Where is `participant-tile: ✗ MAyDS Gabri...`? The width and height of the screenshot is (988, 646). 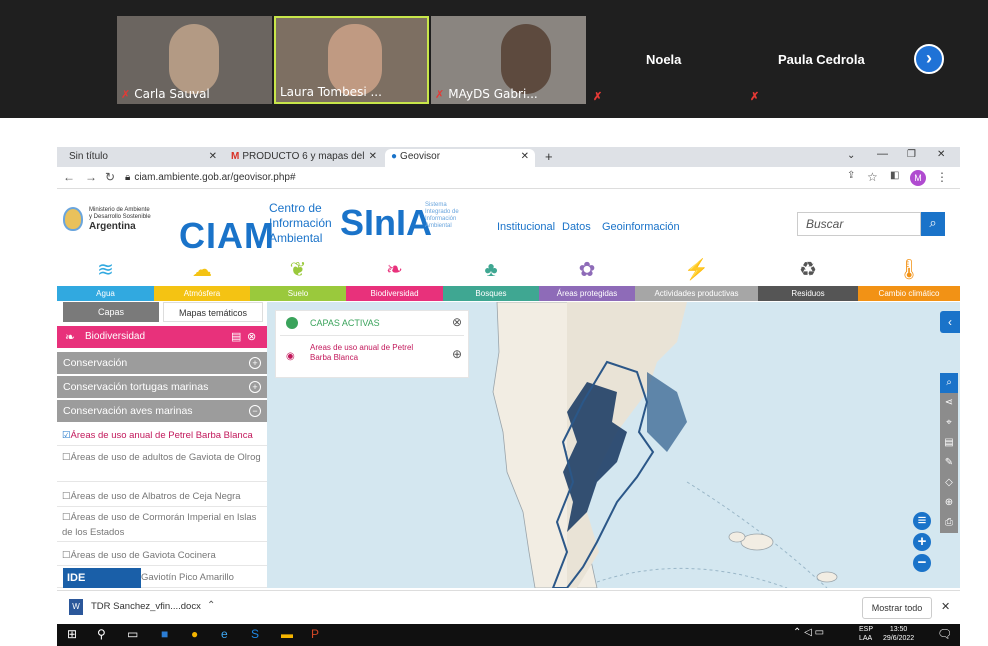 participant-tile: ✗ MAyDS Gabri... is located at coordinates (508, 60).